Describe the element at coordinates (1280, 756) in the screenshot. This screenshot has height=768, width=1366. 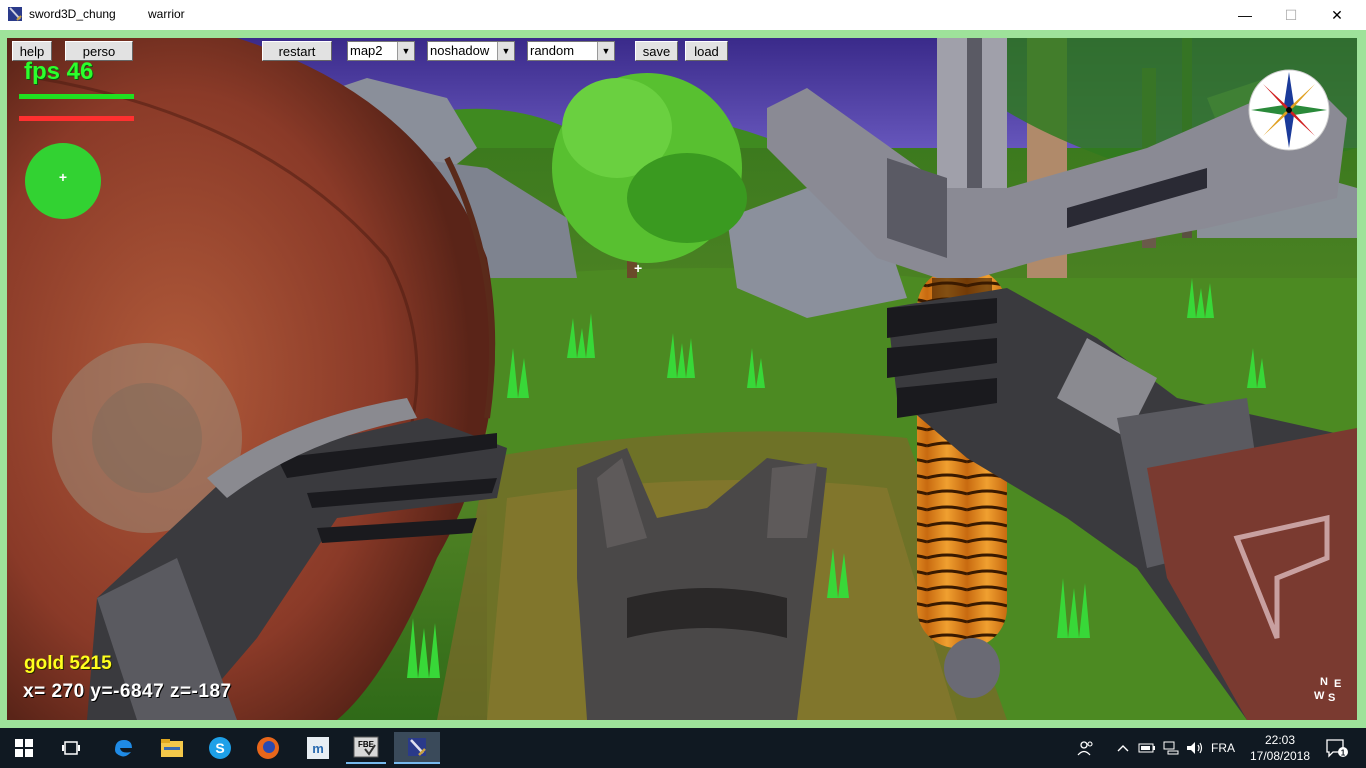
I see `clock-date: 17/08/2018` at that location.